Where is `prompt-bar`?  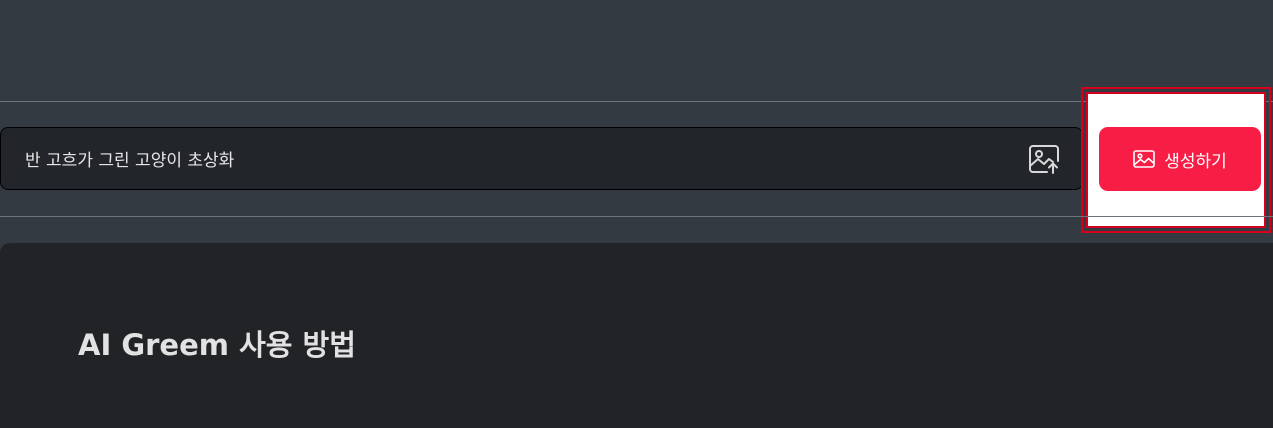
prompt-bar is located at coordinates (541, 158).